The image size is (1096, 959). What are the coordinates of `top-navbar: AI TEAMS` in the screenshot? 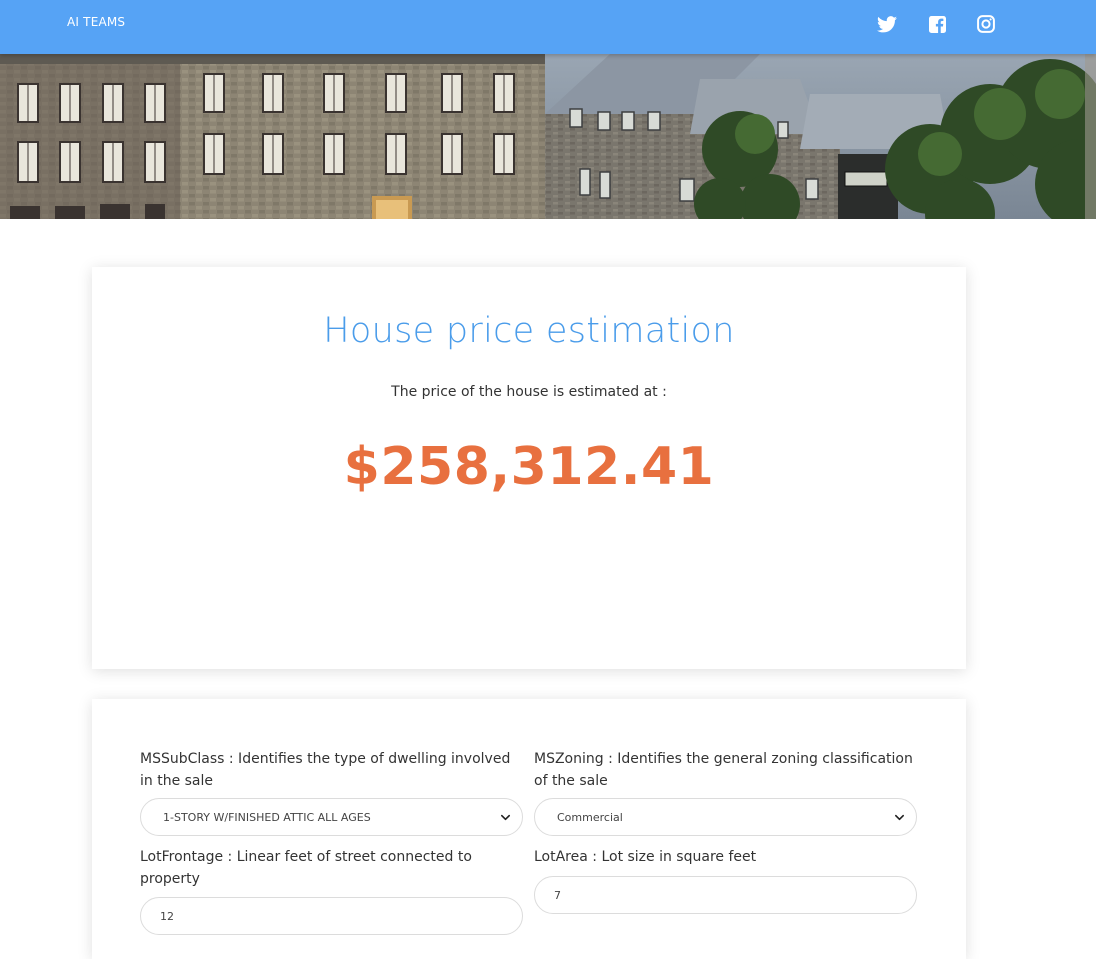 It's located at (548, 27).